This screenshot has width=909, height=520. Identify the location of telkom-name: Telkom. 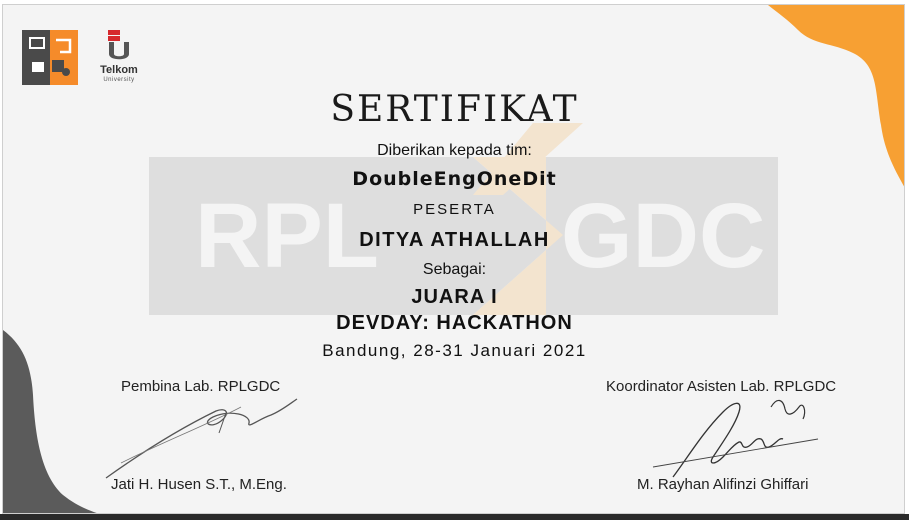
(119, 70).